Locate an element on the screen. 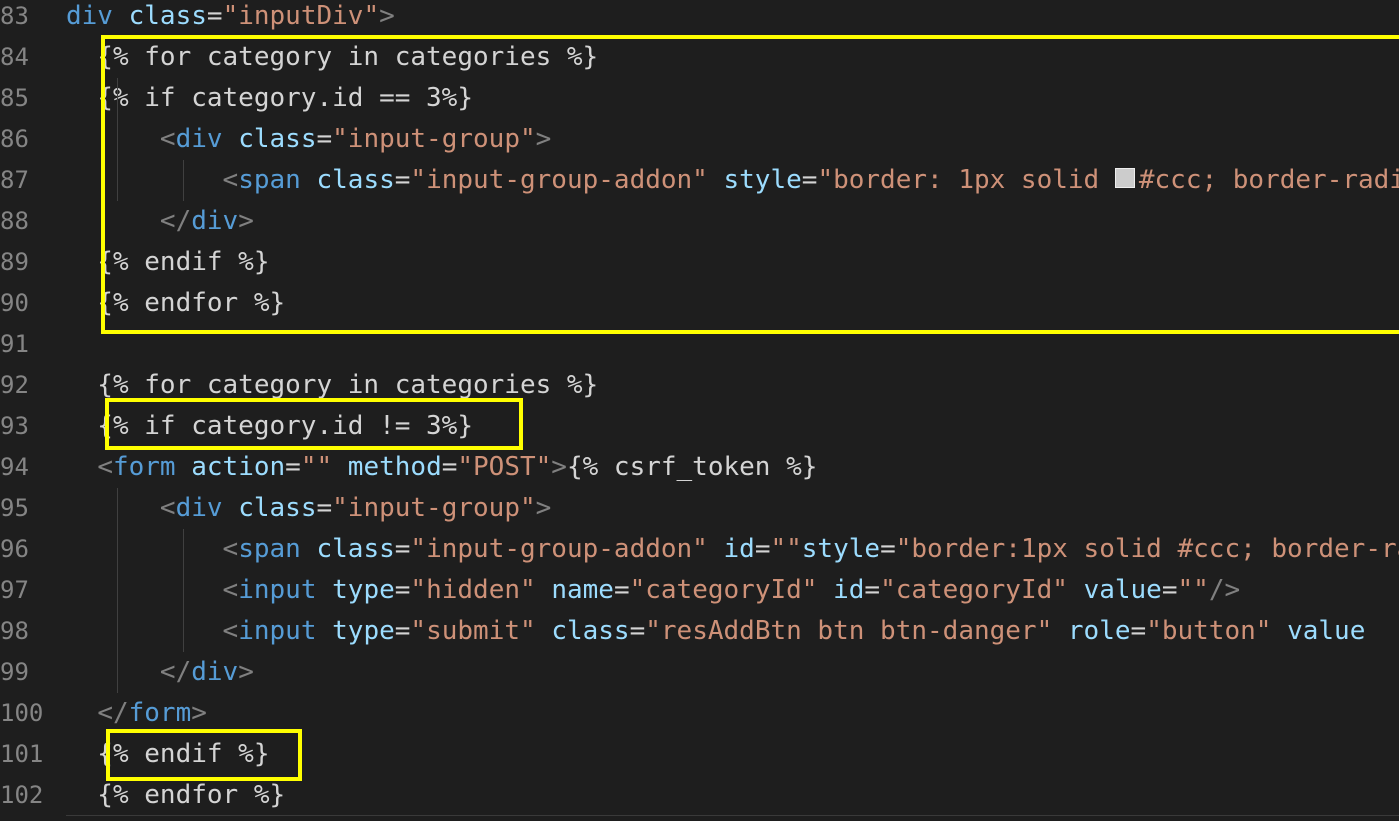 The width and height of the screenshot is (1399, 821). line-number: 98 is located at coordinates (28, 631).